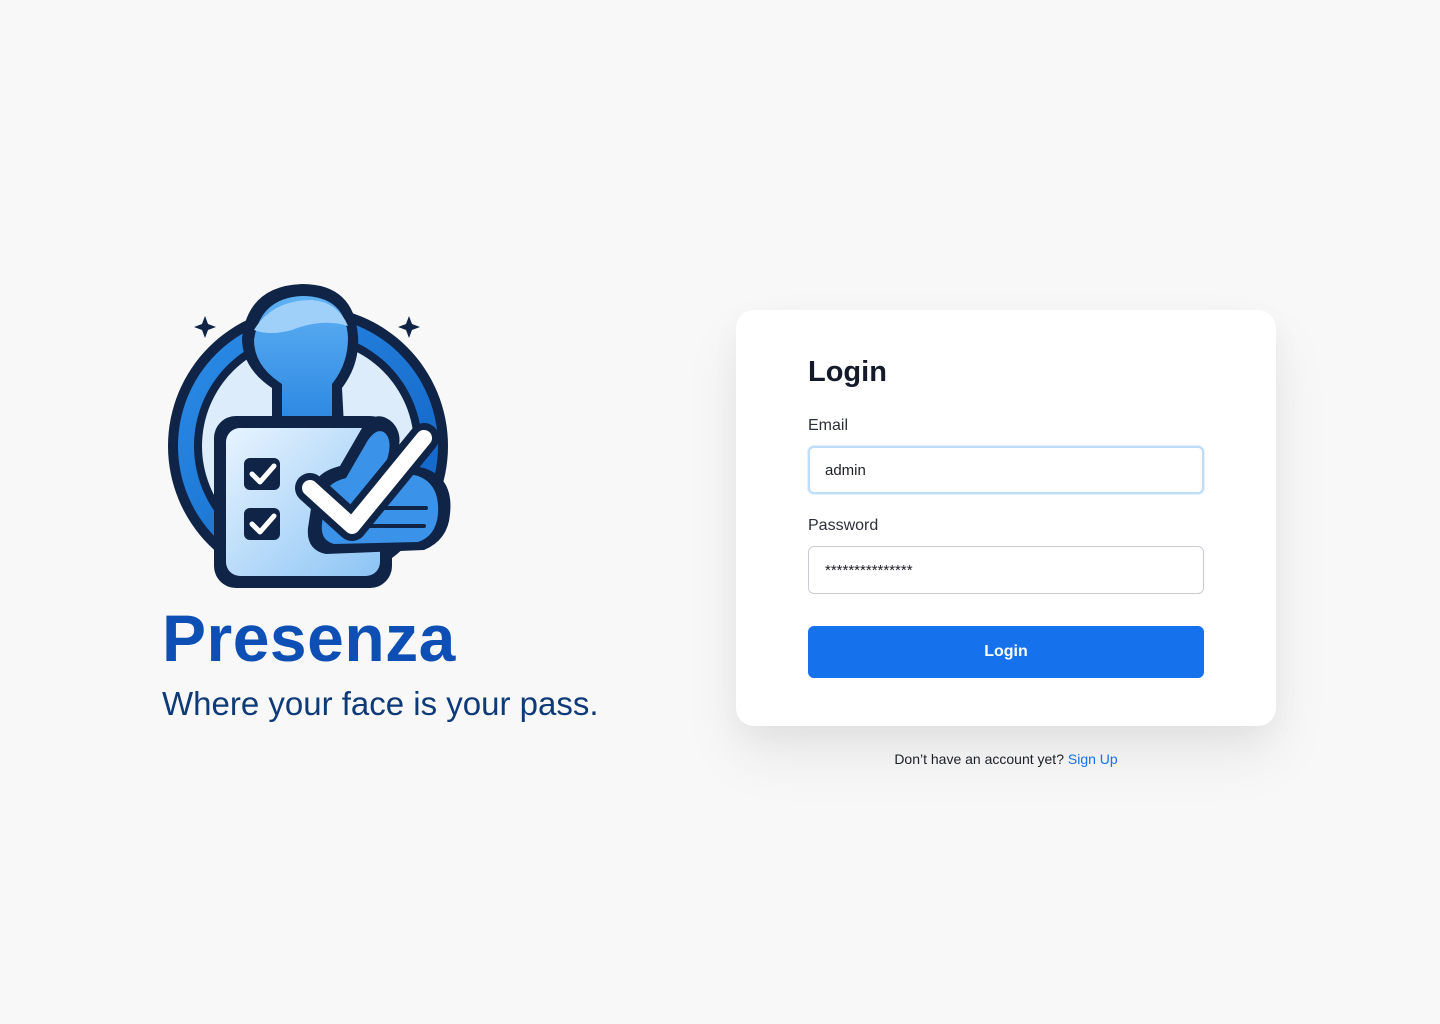  What do you see at coordinates (309, 638) in the screenshot?
I see `brand-name: Presenza` at bounding box center [309, 638].